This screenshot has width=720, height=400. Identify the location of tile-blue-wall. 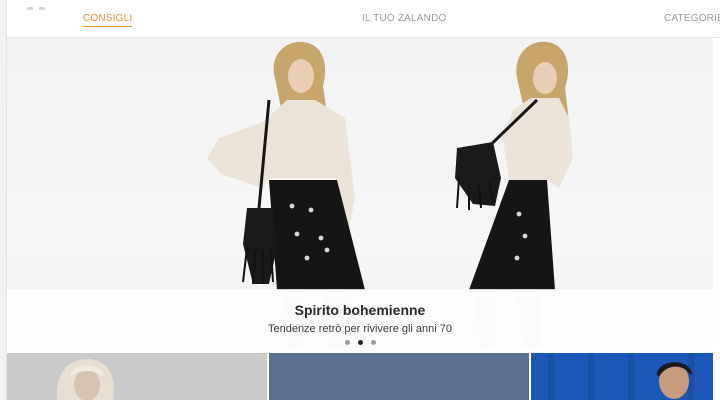
(622, 376).